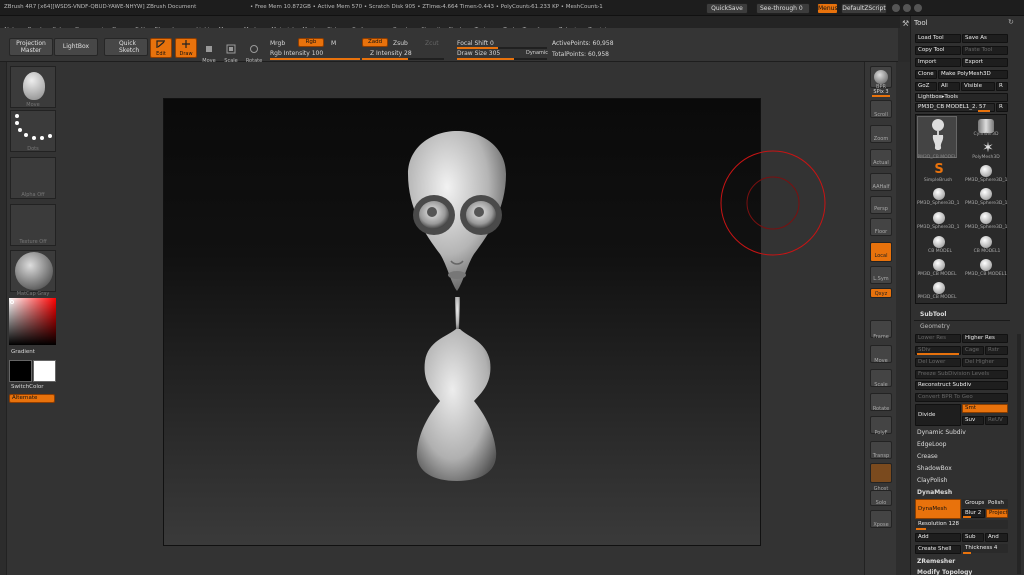 Image resolution: width=1024 pixels, height=575 pixels. Describe the element at coordinates (881, 252) in the screenshot. I see `local-button` at that location.